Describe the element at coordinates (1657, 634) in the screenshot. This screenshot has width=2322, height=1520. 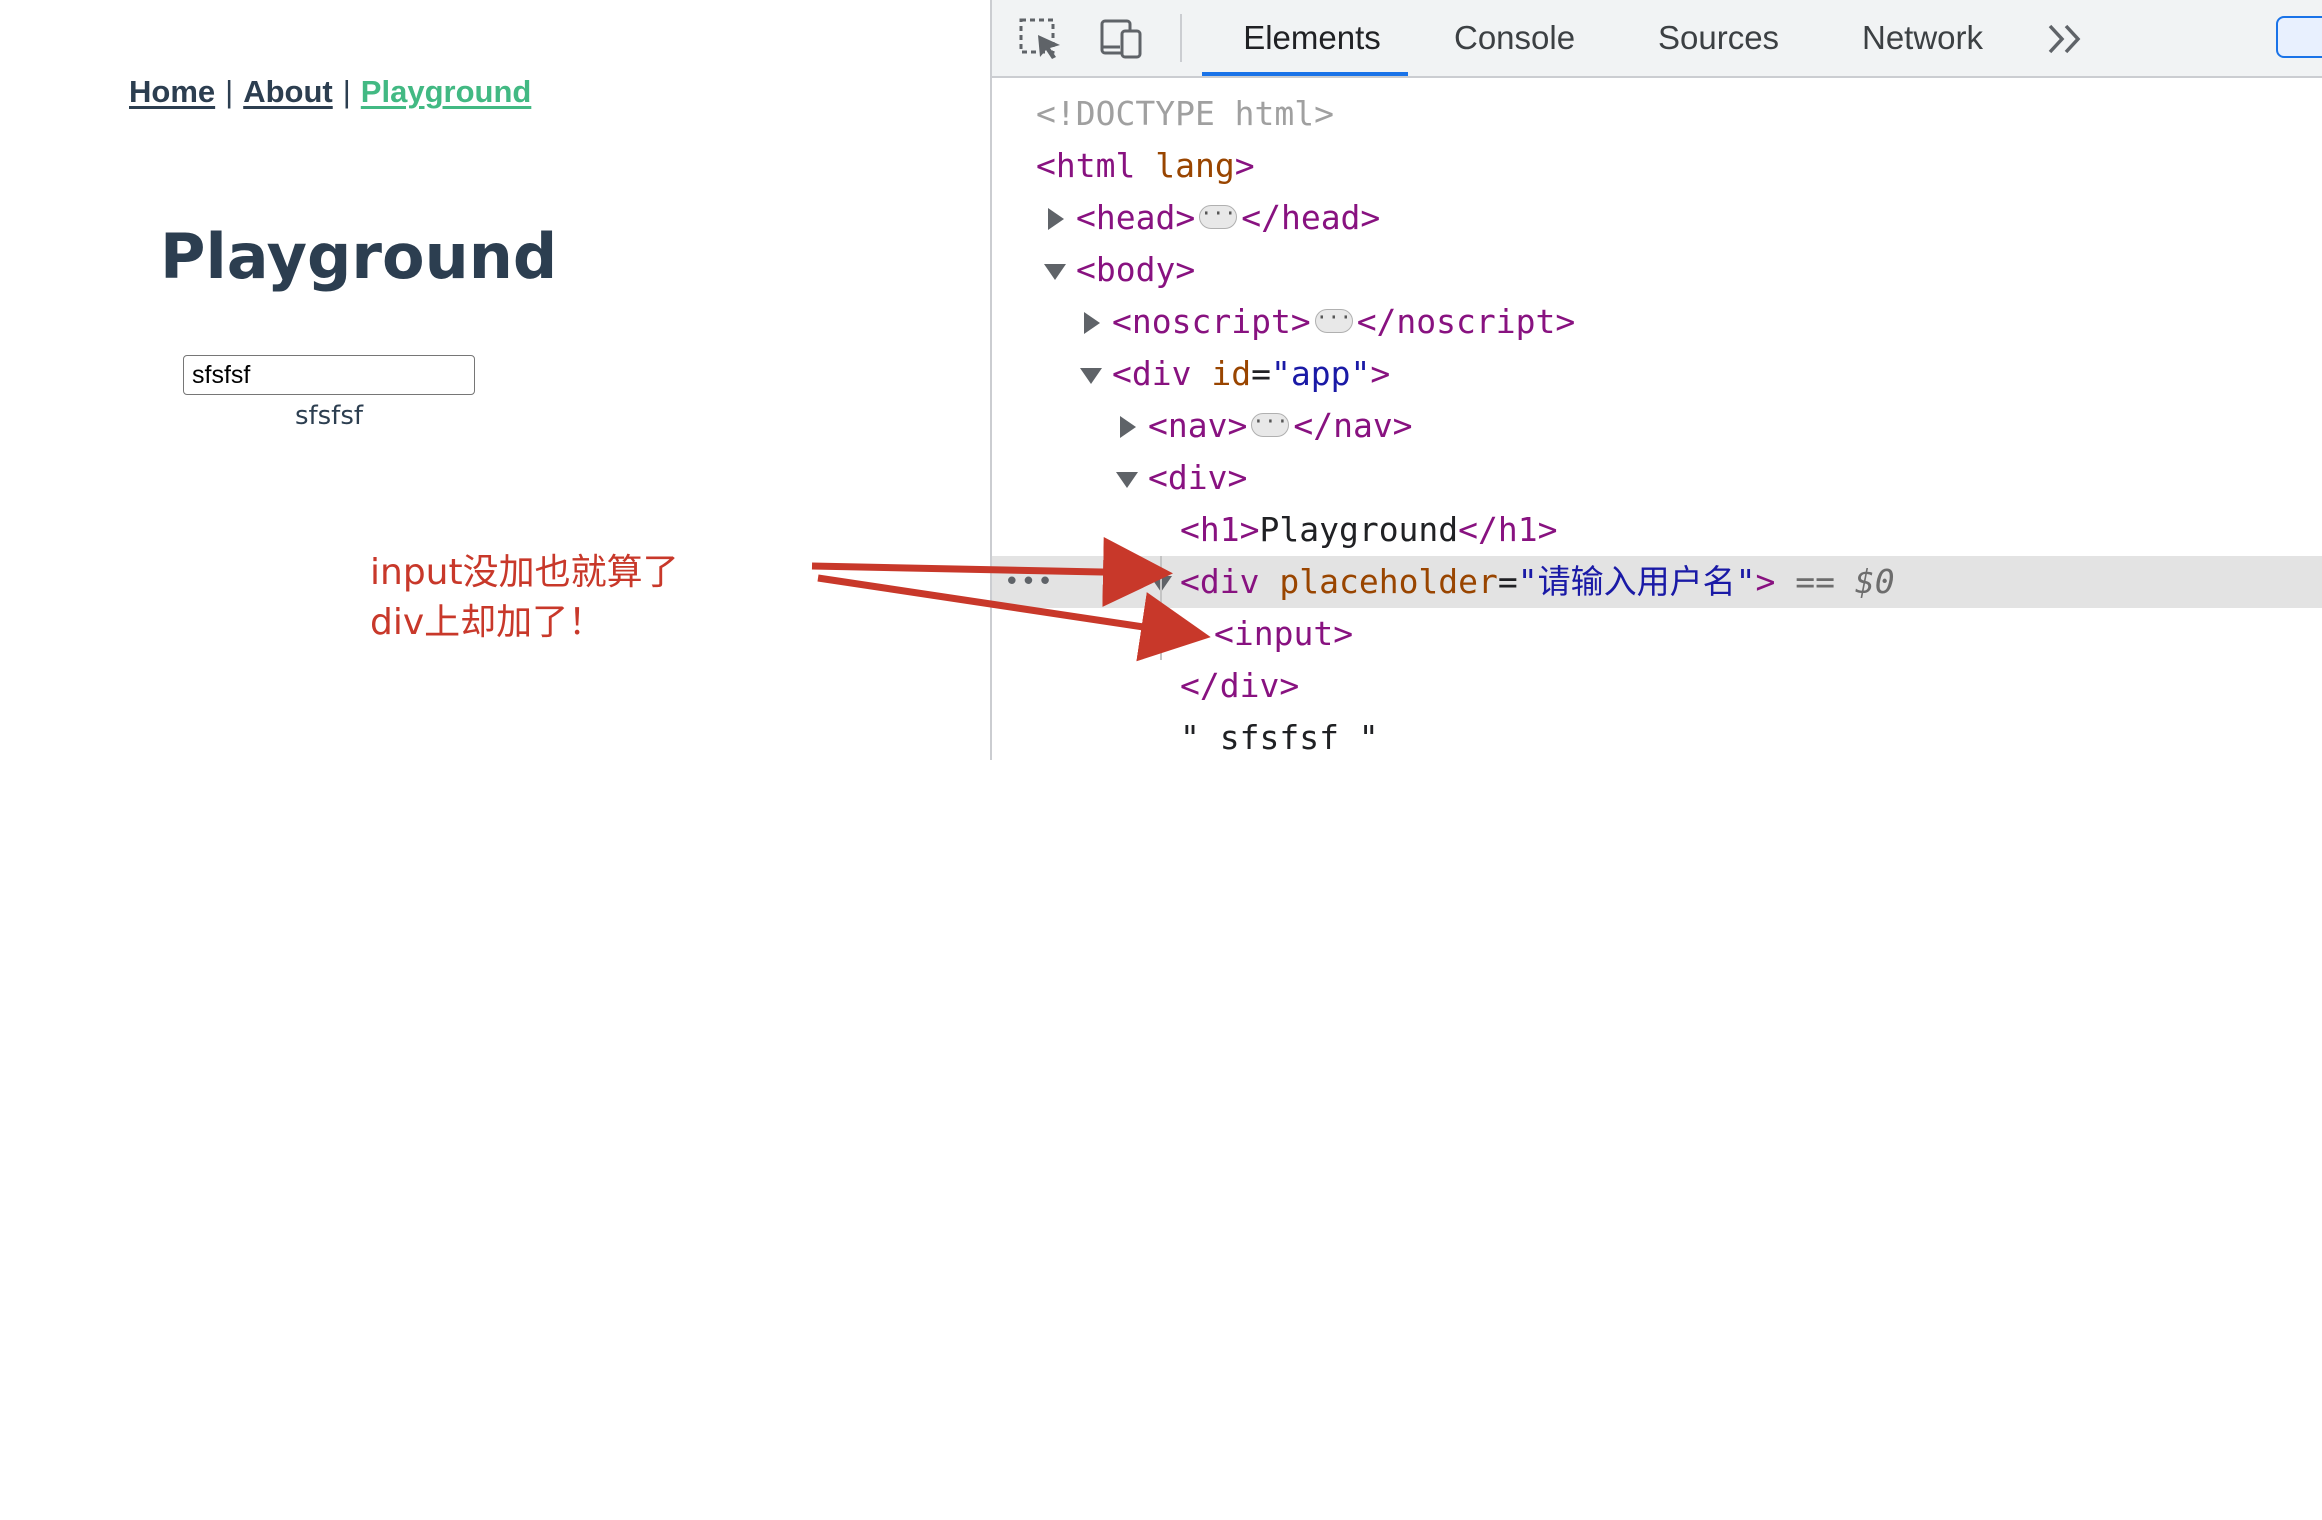
I see `dom-node-input: <input>` at that location.